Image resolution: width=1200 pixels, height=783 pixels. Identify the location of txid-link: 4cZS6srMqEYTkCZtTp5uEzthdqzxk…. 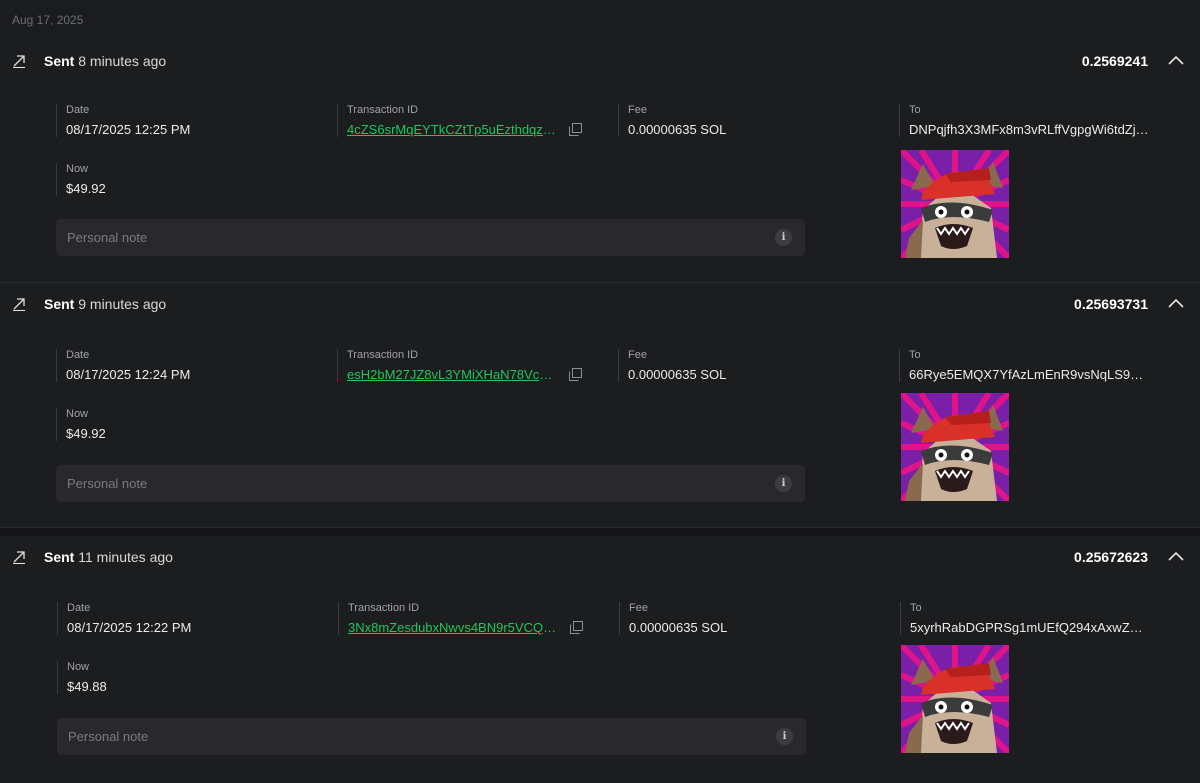
(453, 129).